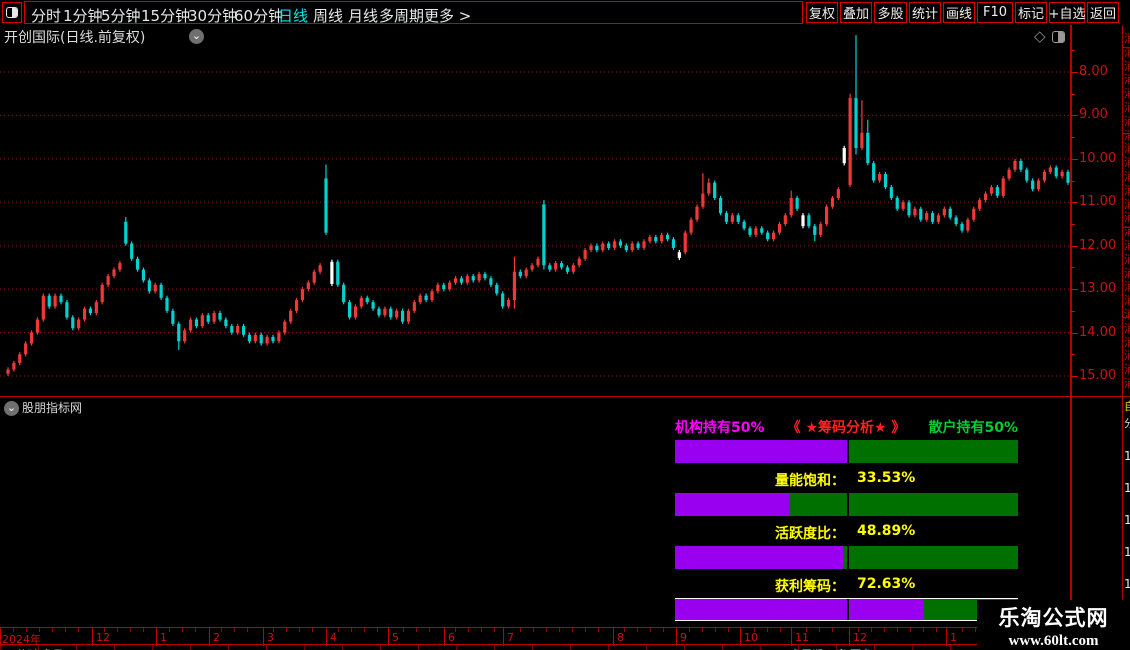  Describe the element at coordinates (1031, 12) in the screenshot. I see `toolbar-button-标记: 标记` at that location.